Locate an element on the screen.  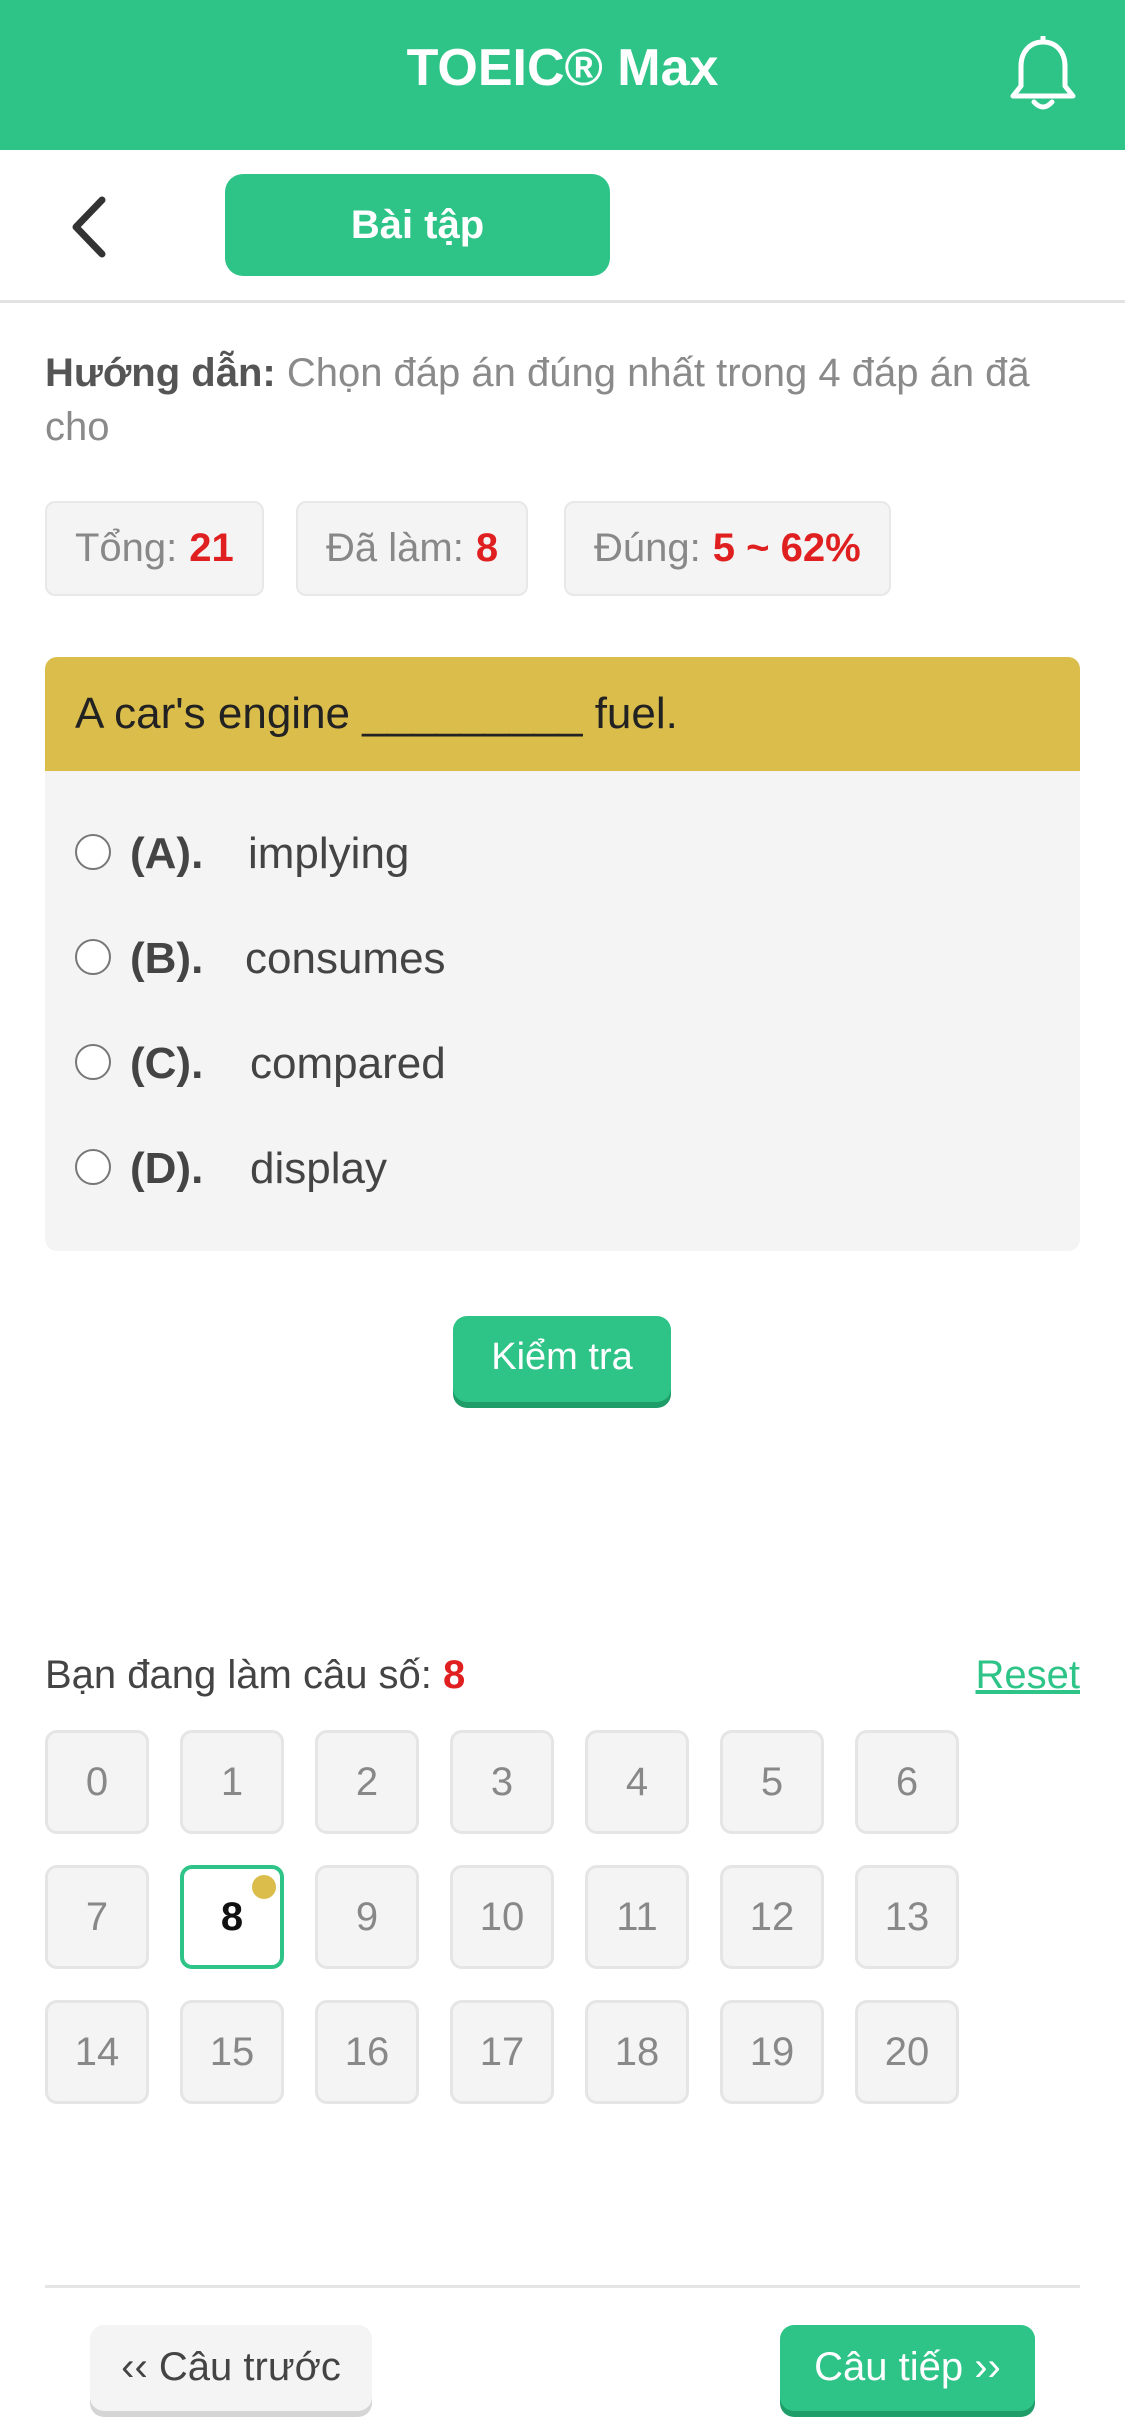
option-key: (B). is located at coordinates (167, 958).